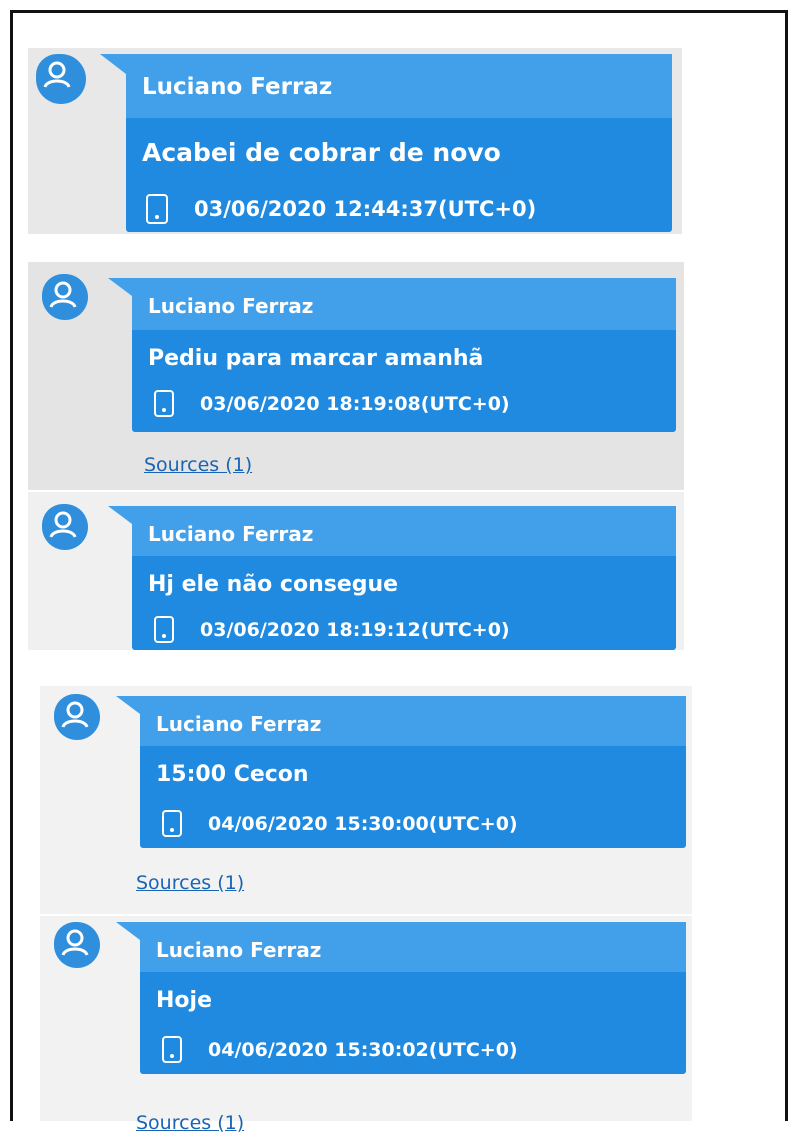 The width and height of the screenshot is (797, 1134). I want to click on message-meta: 03/06/2020 12:44:37(UTC+0), so click(341, 209).